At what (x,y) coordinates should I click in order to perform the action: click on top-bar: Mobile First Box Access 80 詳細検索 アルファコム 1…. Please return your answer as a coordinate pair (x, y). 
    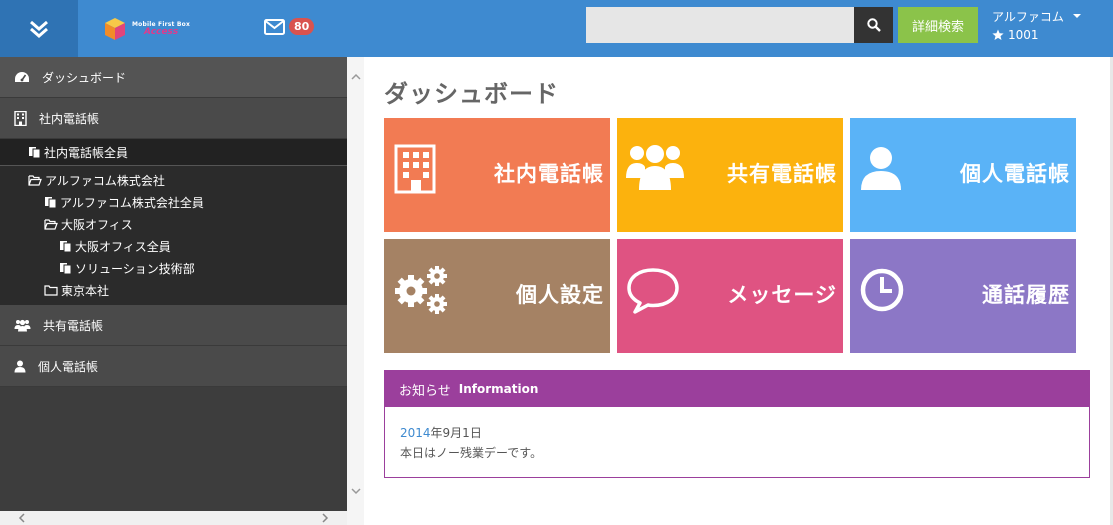
    Looking at the image, I should click on (556, 28).